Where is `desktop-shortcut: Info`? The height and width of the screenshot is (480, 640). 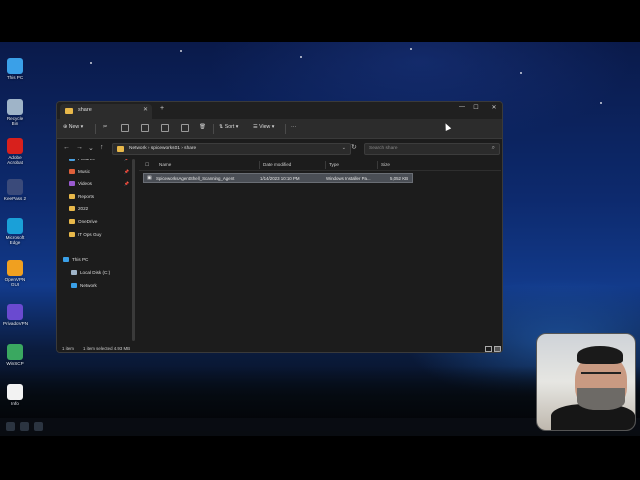
desktop-shortcut: Info is located at coordinates (15, 395).